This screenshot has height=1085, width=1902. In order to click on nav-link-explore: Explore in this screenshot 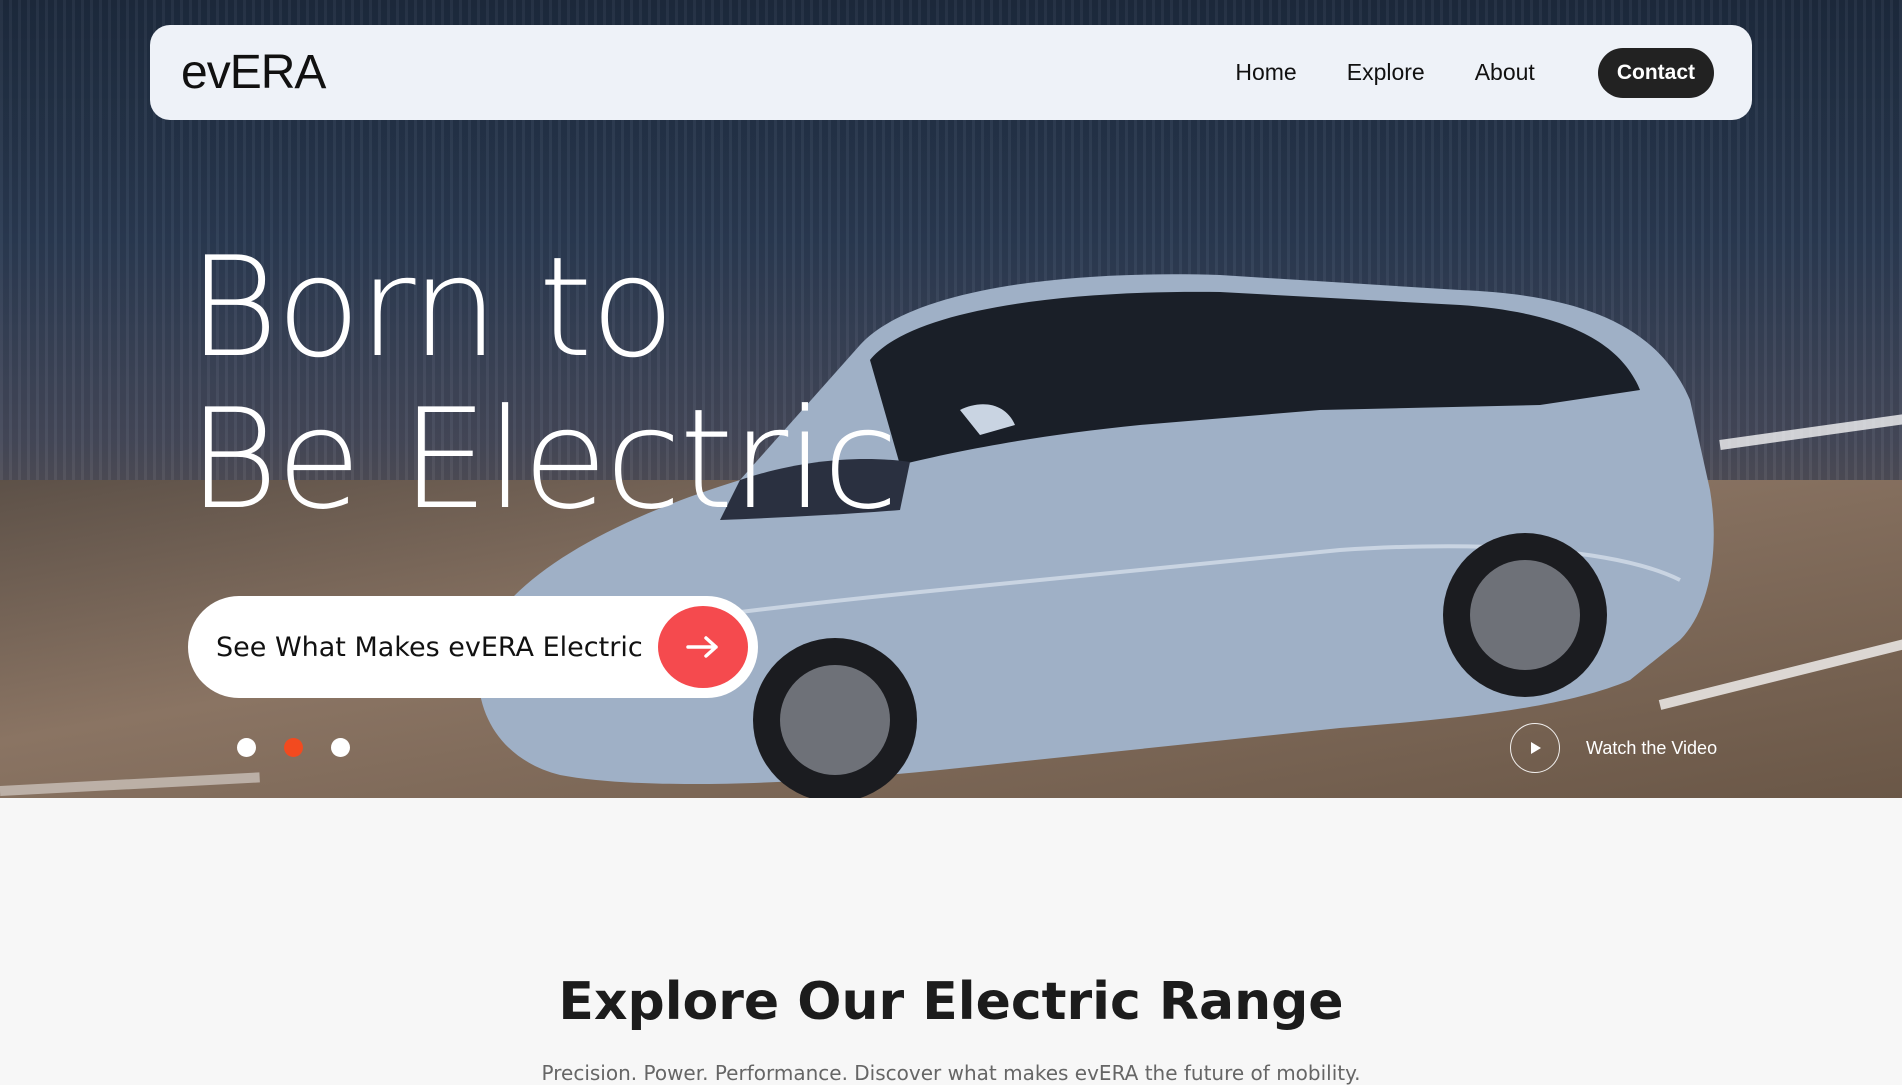, I will do `click(1386, 72)`.